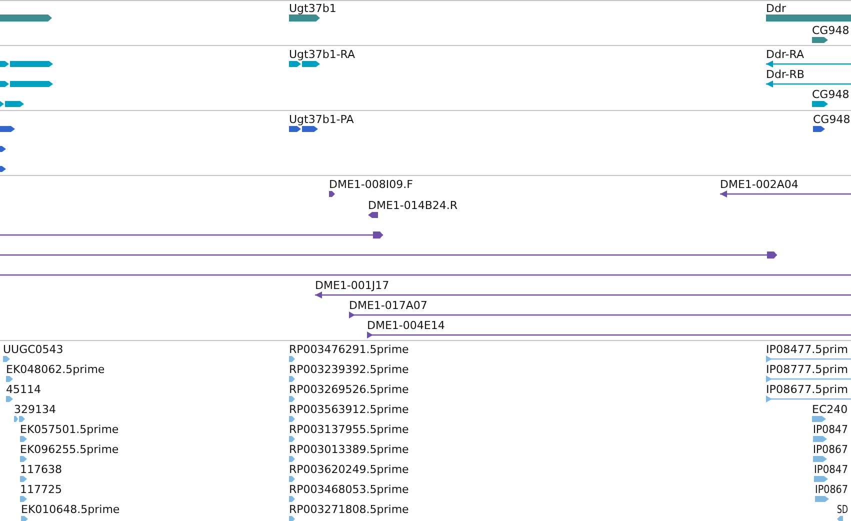 The width and height of the screenshot is (851, 521). What do you see at coordinates (806, 389) in the screenshot?
I see `feature-label: IP08677.5prim` at bounding box center [806, 389].